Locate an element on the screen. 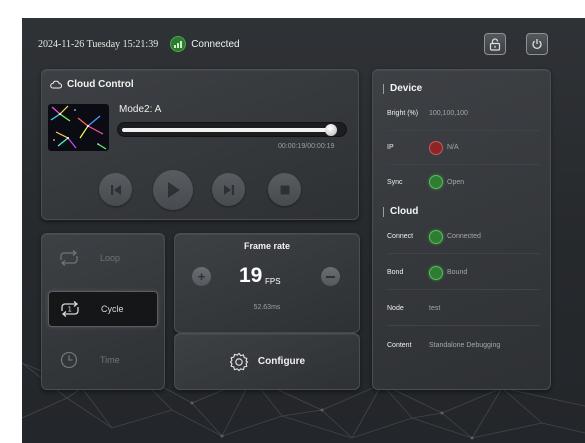  bond-status-indicator is located at coordinates (436, 272).